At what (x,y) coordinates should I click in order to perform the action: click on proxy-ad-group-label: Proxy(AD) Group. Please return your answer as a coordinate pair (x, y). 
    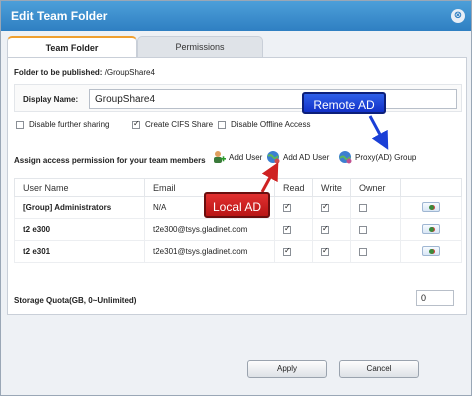
    Looking at the image, I should click on (386, 157).